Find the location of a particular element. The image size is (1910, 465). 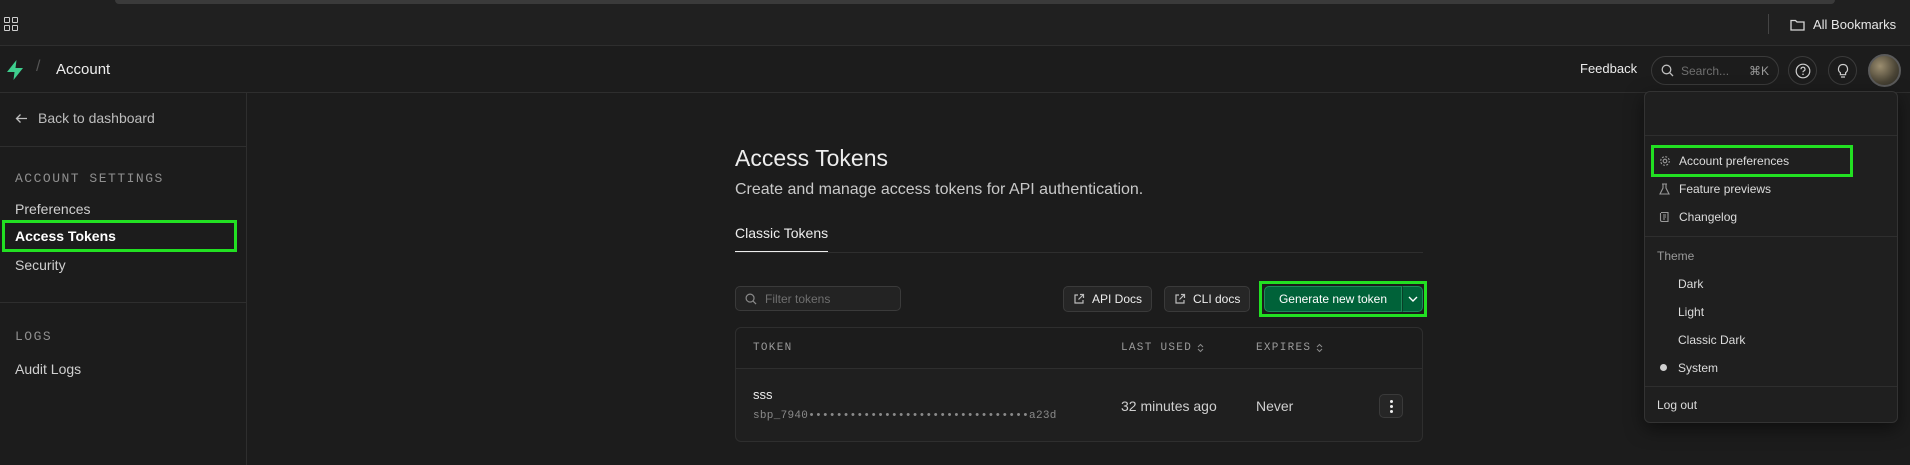

cli-docs-label: CLI docs is located at coordinates (1217, 299).